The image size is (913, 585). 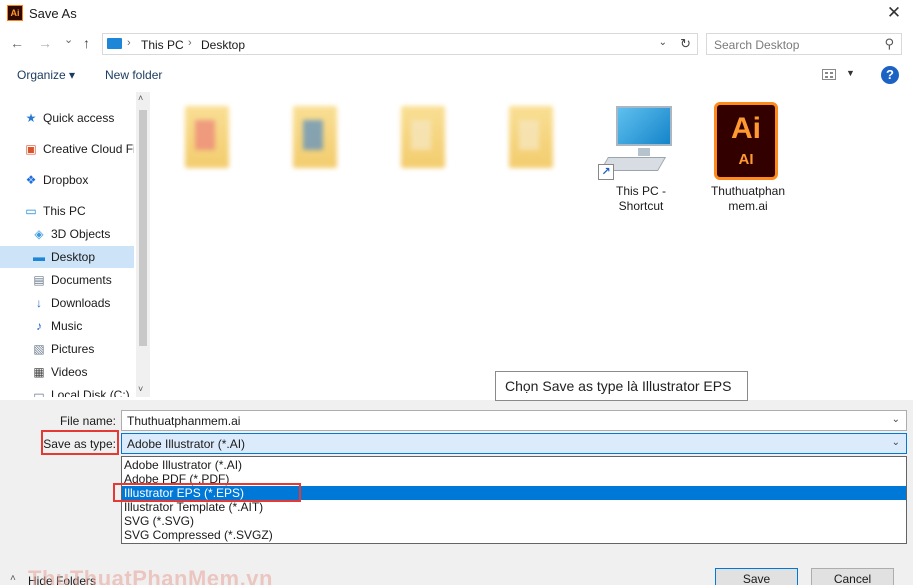 What do you see at coordinates (514, 443) in the screenshot?
I see `save-as-type-select: Adobe Illustrator (*.AI) ⌄` at bounding box center [514, 443].